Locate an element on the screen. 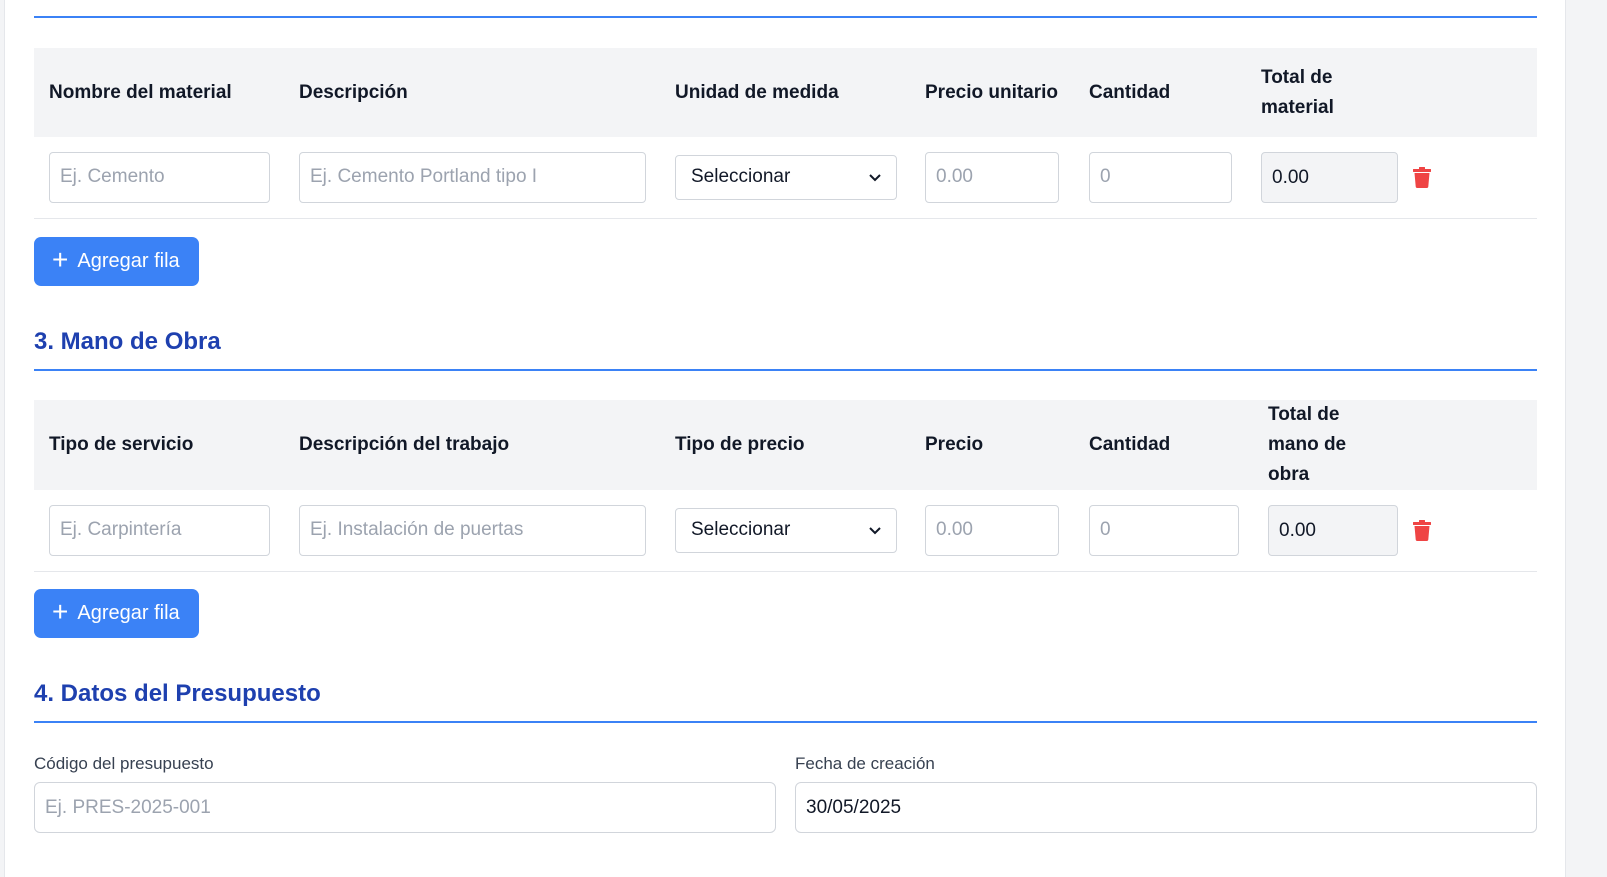 Image resolution: width=1607 pixels, height=877 pixels. header-labor-total: Total de mano de obra is located at coordinates (1307, 444).